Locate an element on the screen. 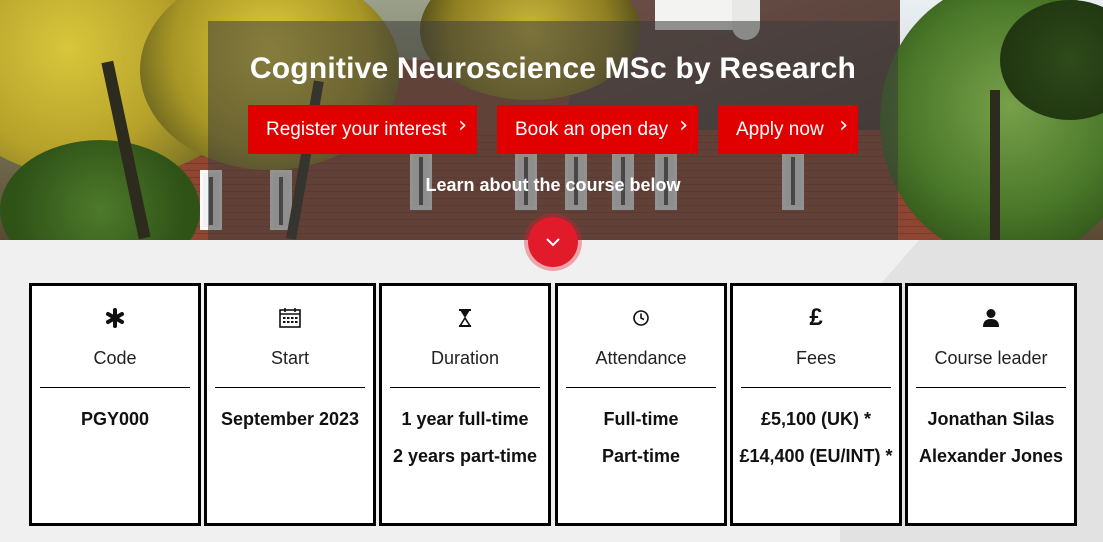  card-value: 1 year full-time is located at coordinates (465, 419).